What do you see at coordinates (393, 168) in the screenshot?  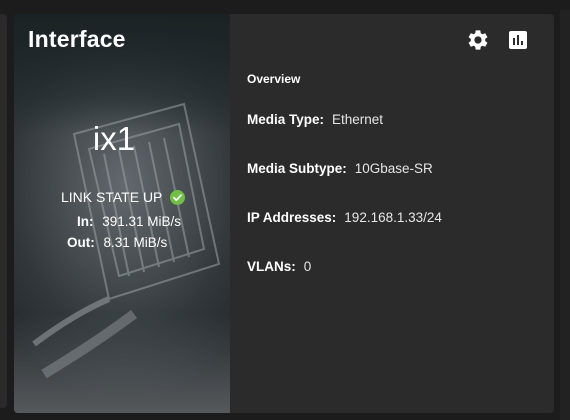 I see `media-subtype-value: 10Gbase-SR` at bounding box center [393, 168].